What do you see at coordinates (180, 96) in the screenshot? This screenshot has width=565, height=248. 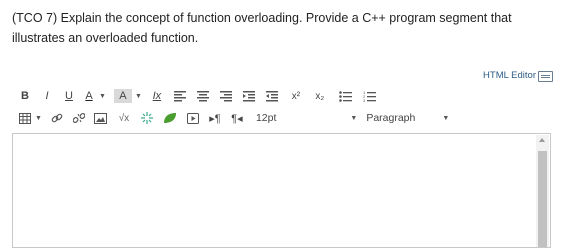 I see `align-left-icon` at bounding box center [180, 96].